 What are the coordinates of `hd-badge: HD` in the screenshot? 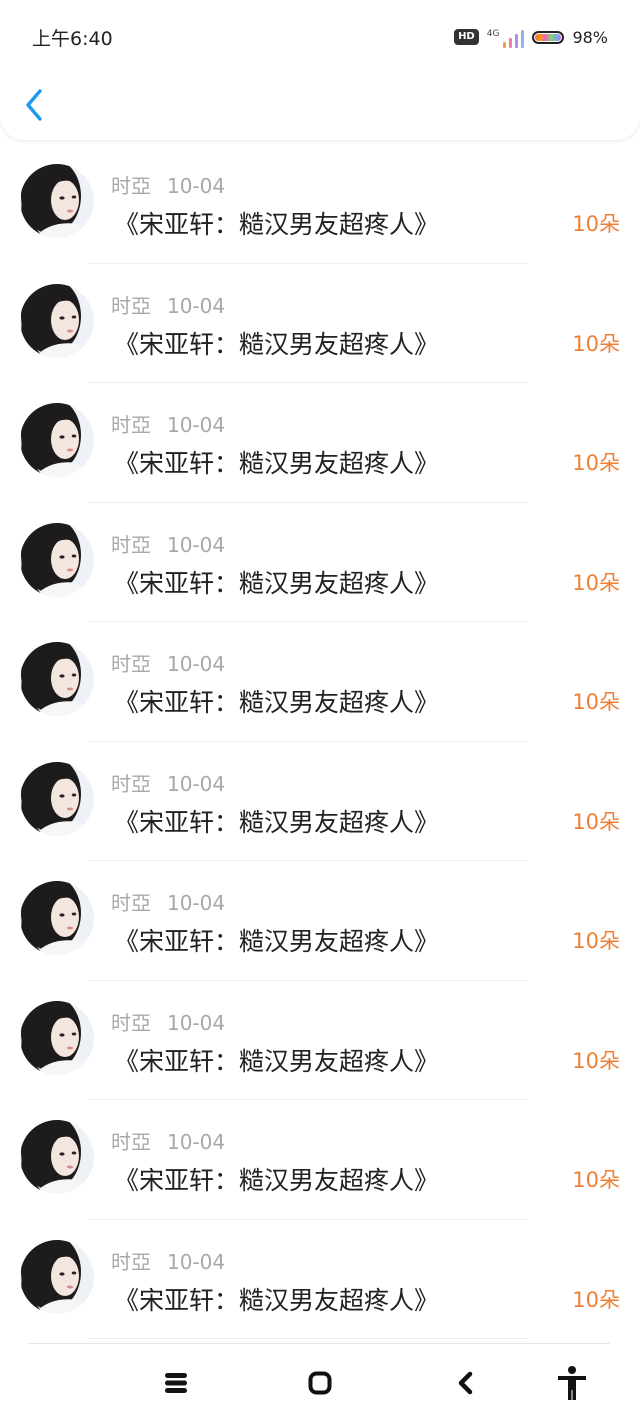 It's located at (466, 37).